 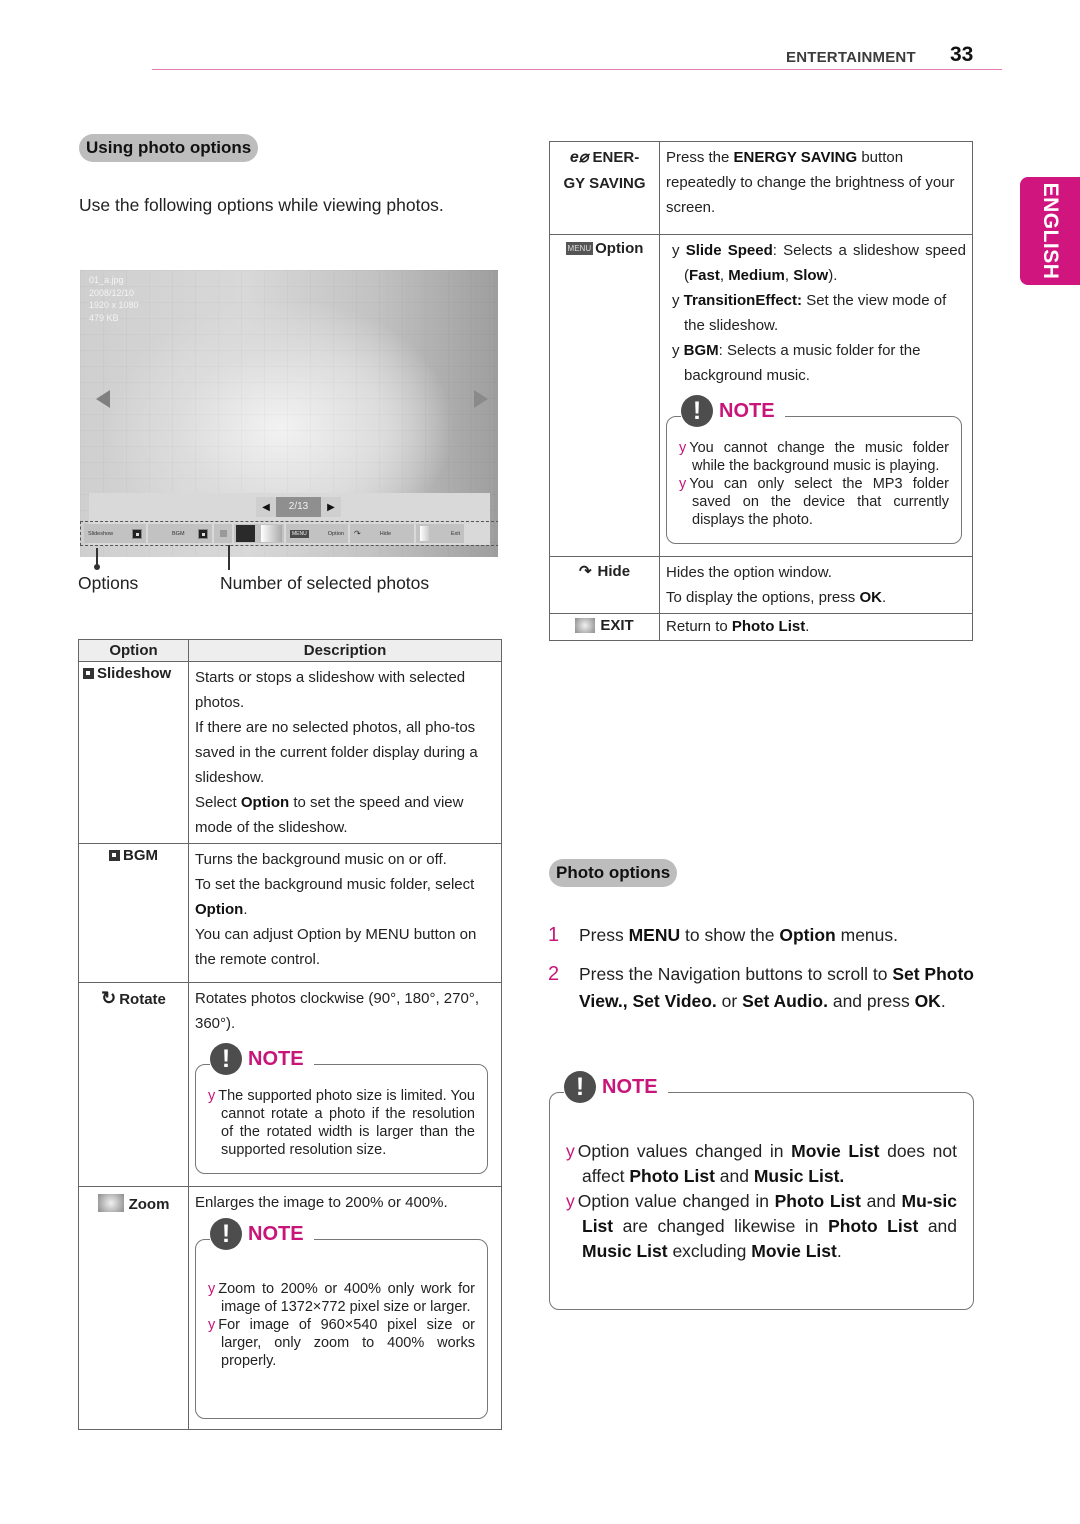 What do you see at coordinates (180, 533) in the screenshot?
I see `bgm-button: BGM` at bounding box center [180, 533].